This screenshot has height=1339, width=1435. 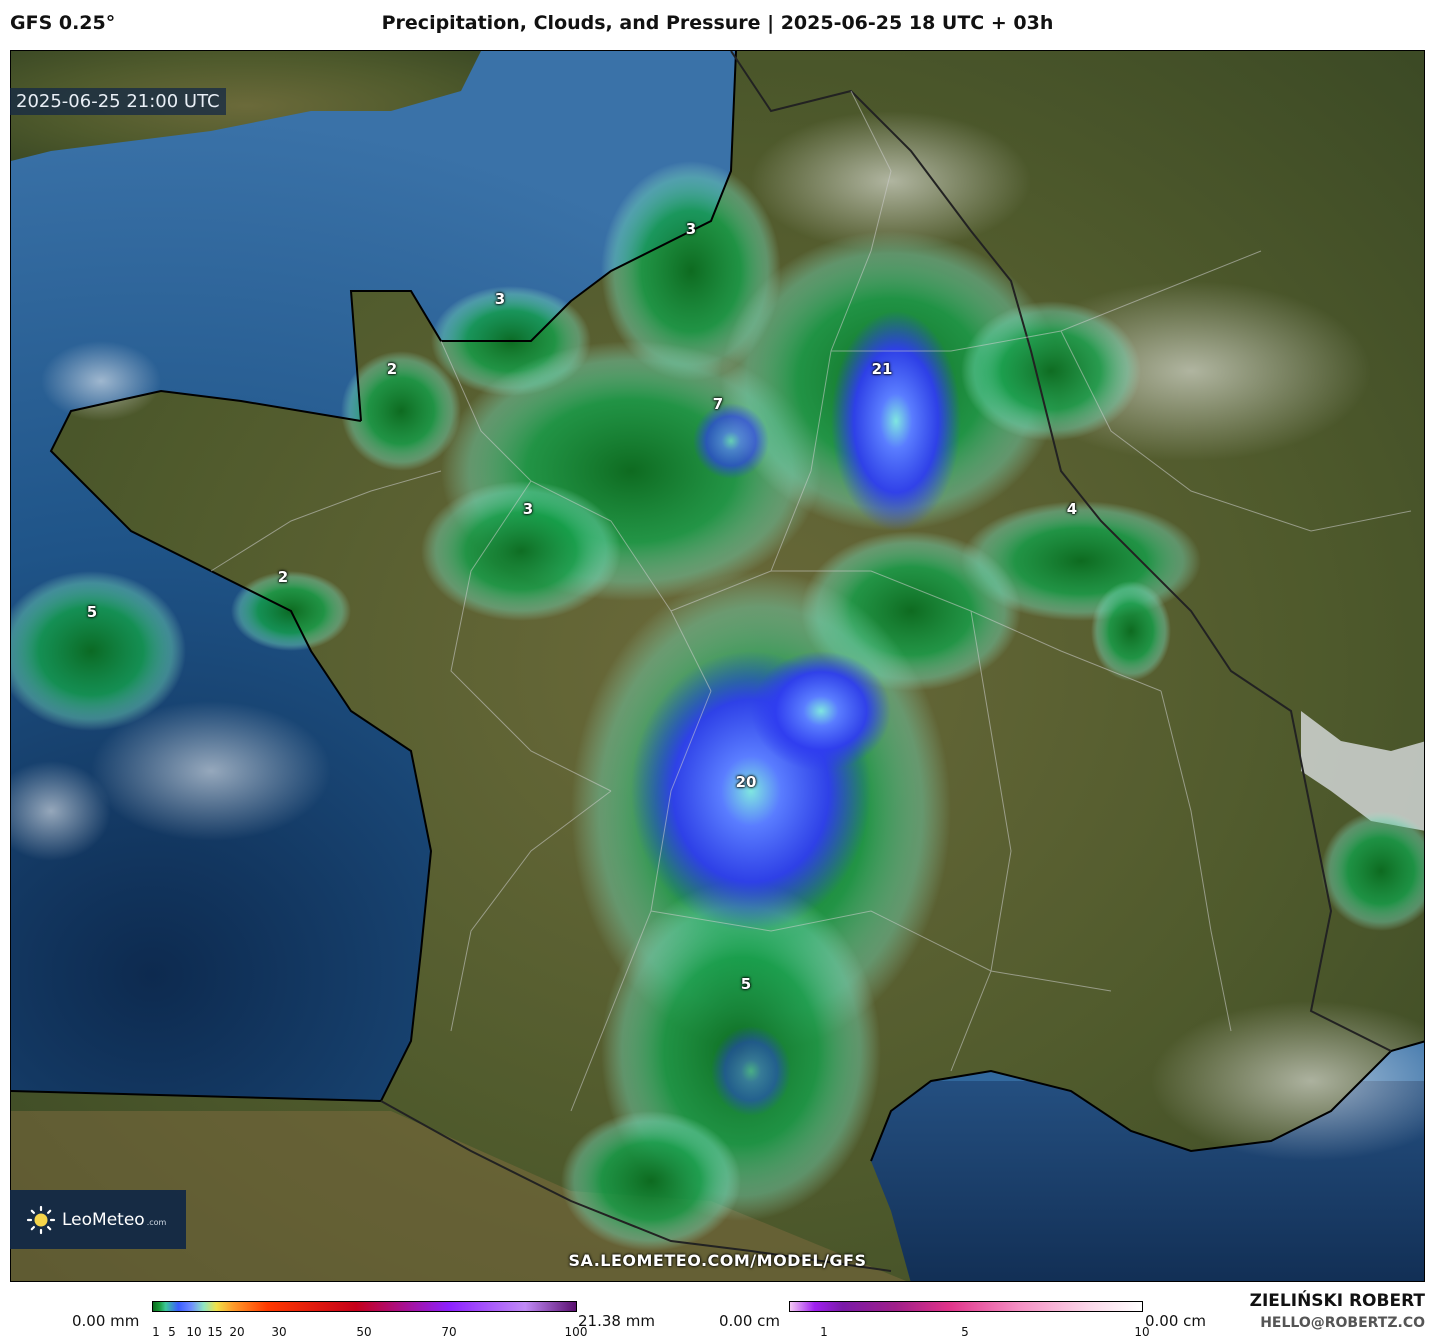 I want to click on precip-legend-max: 21.38 mm, so click(x=616, y=1321).